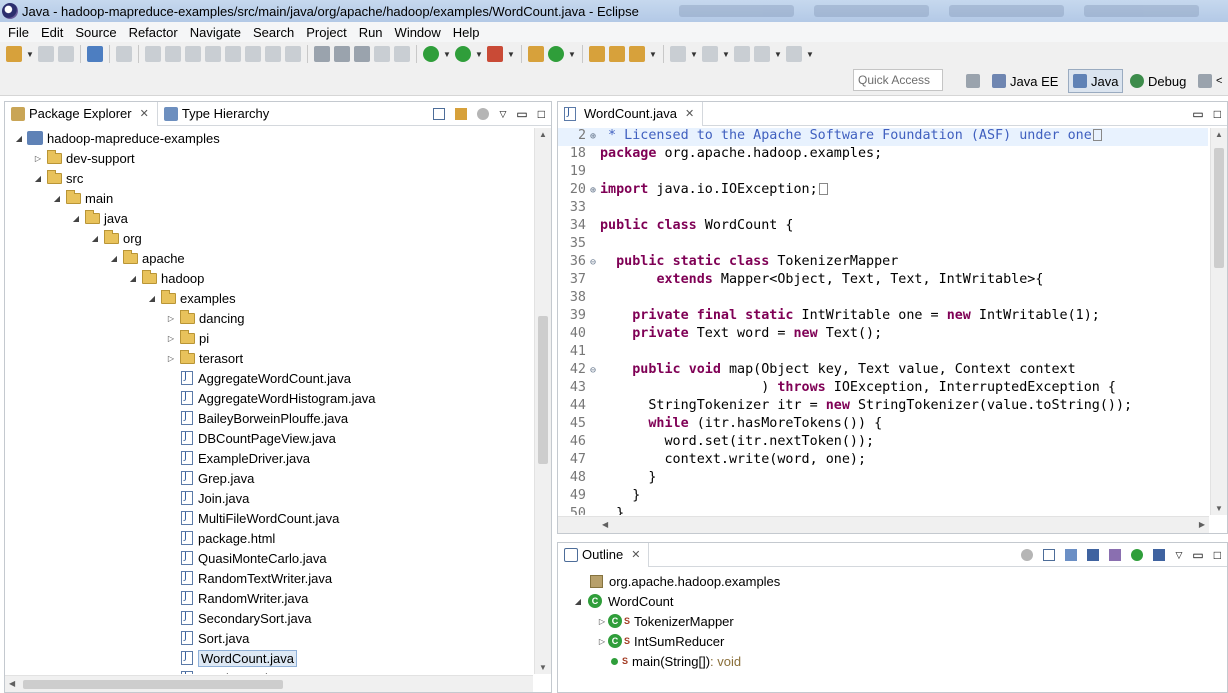 Image resolution: width=1228 pixels, height=693 pixels. Describe the element at coordinates (1071, 555) in the screenshot. I see `sort-icon` at that location.